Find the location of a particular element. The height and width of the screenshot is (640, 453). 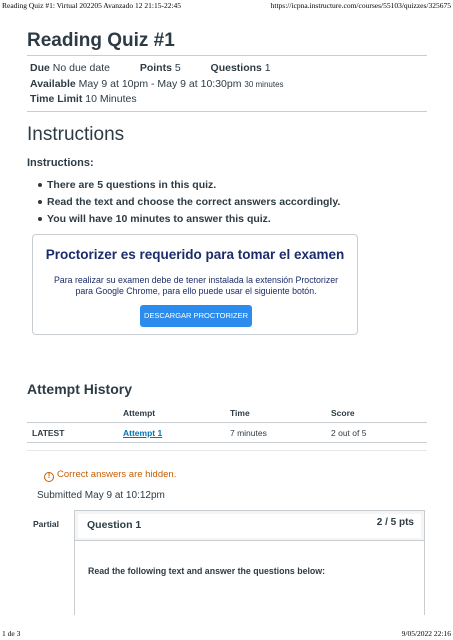

question-status-badge: Partial is located at coordinates (46, 524).